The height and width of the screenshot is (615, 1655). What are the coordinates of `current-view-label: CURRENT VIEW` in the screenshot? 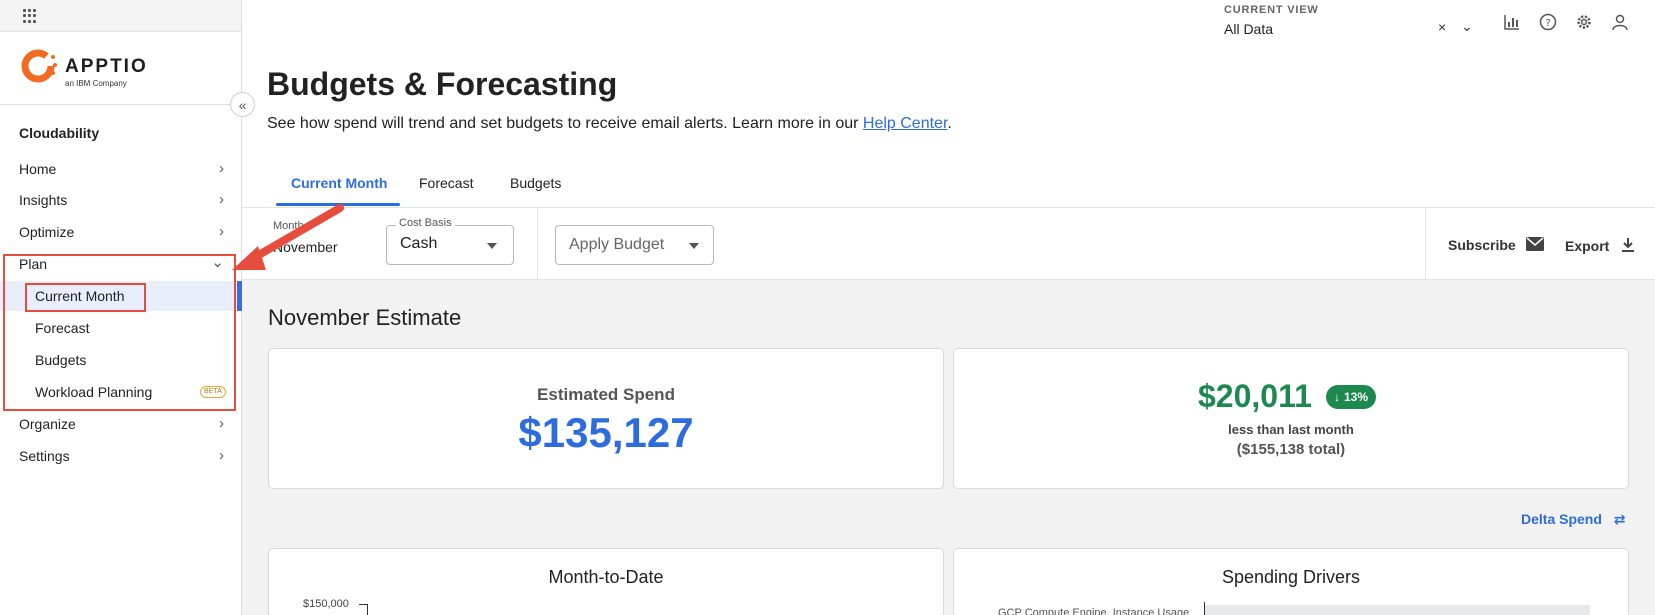 It's located at (1271, 10).